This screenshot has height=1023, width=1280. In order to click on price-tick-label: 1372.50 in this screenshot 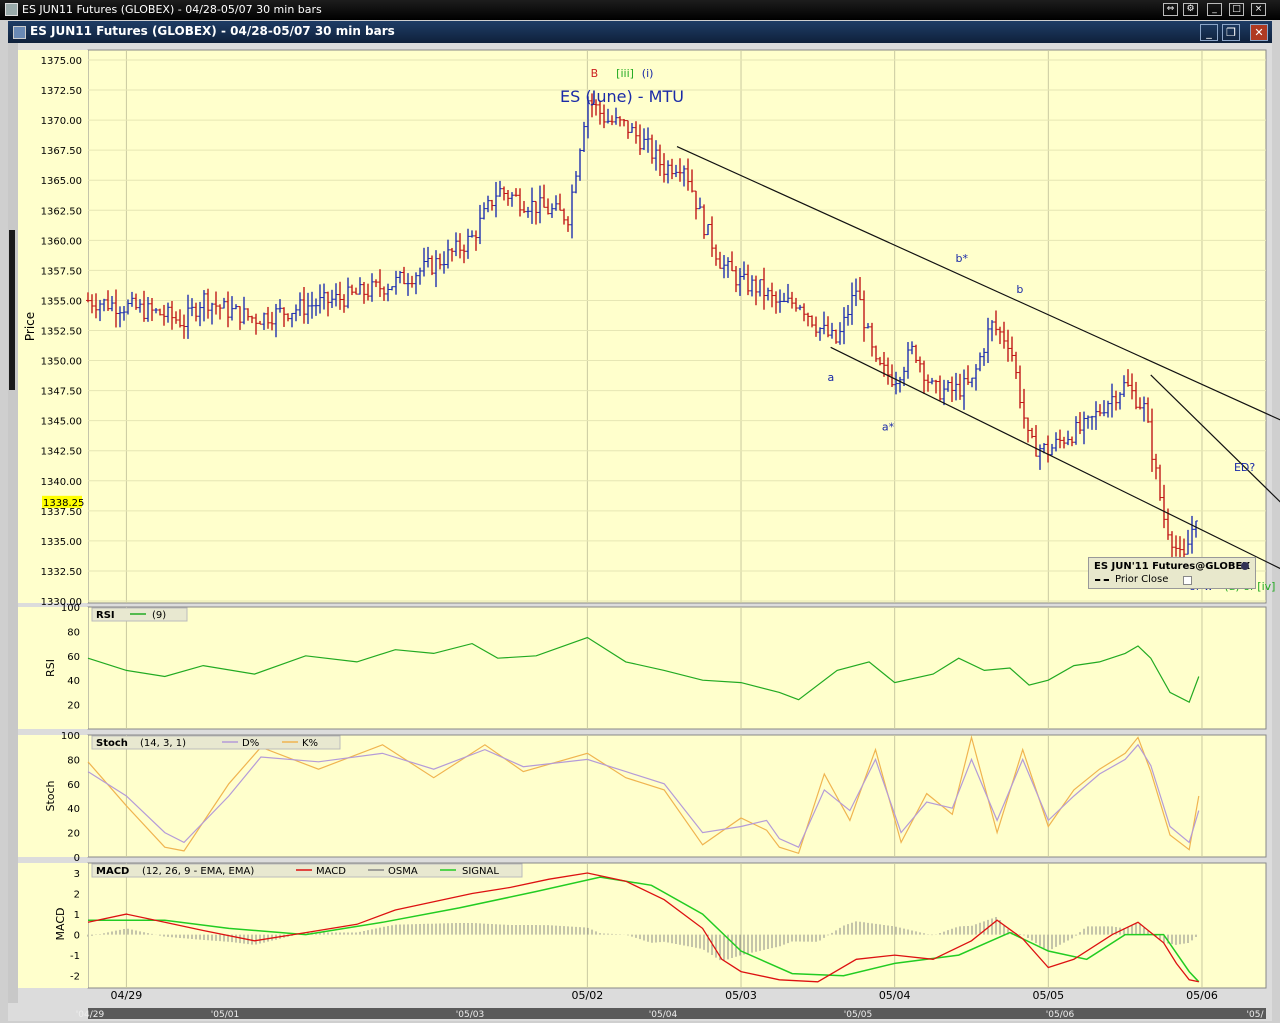, I will do `click(61, 91)`.